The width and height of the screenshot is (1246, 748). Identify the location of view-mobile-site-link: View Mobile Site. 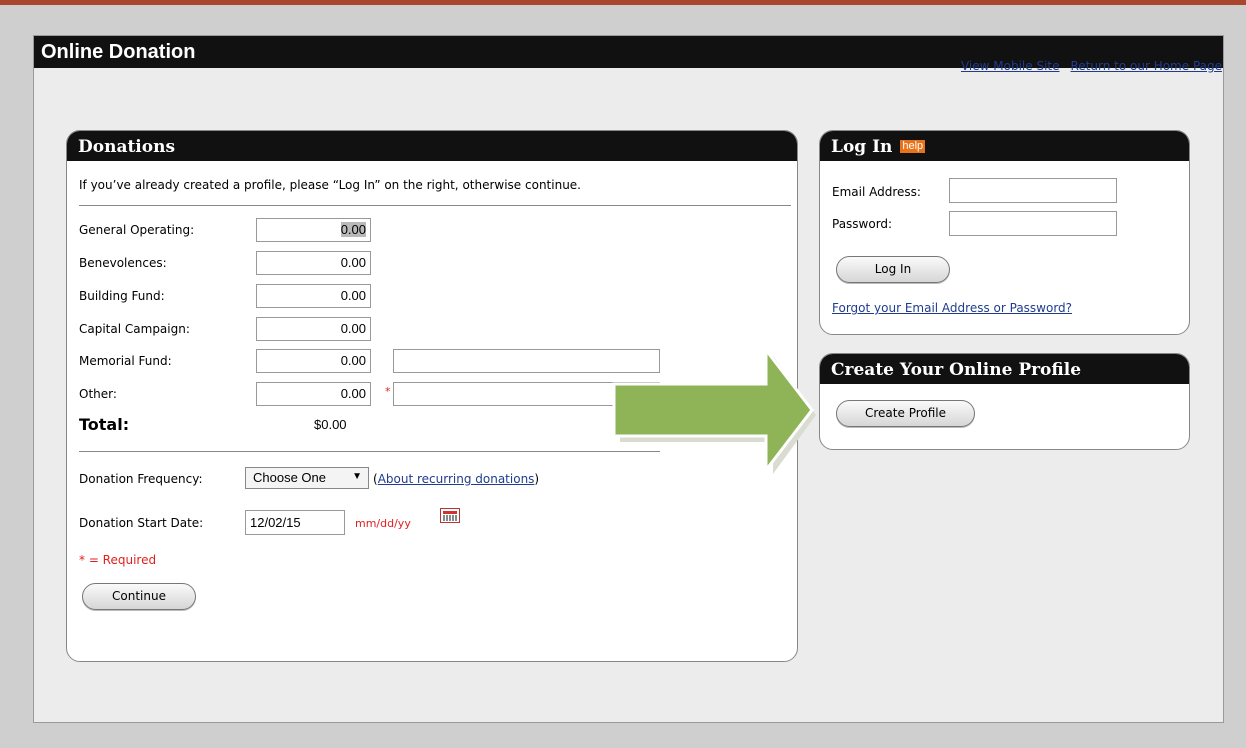
(1010, 66).